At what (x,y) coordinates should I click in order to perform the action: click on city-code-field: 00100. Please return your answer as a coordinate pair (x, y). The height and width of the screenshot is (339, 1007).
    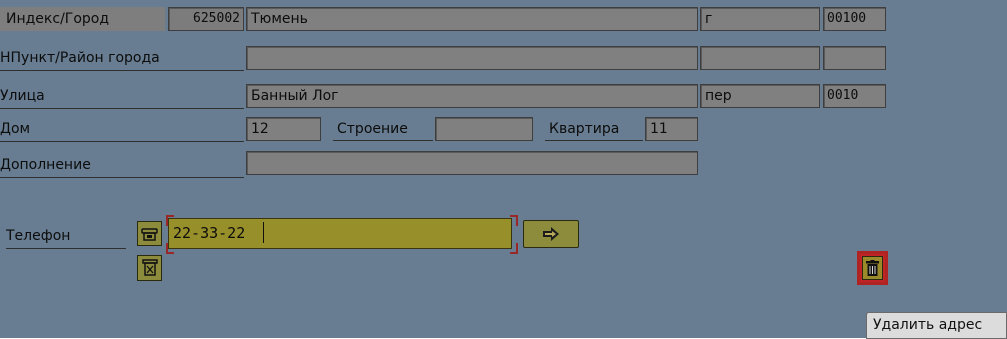
    Looking at the image, I should click on (854, 19).